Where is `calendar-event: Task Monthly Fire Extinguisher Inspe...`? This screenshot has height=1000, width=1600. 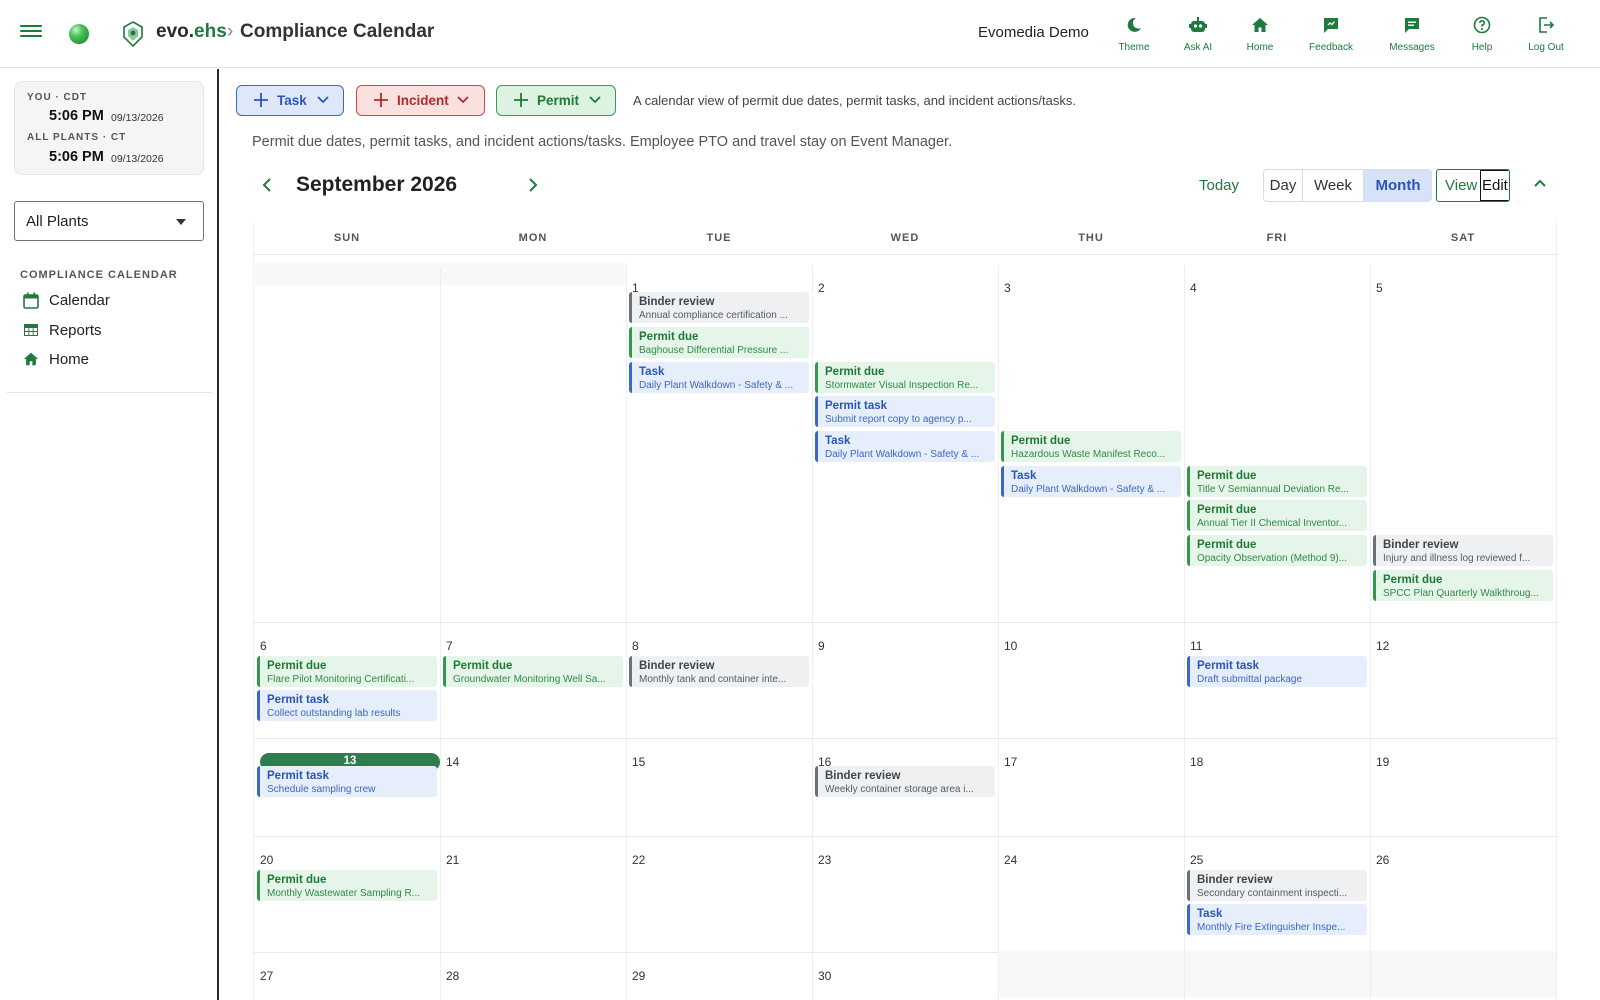
calendar-event: Task Monthly Fire Extinguisher Inspe... is located at coordinates (1277, 919).